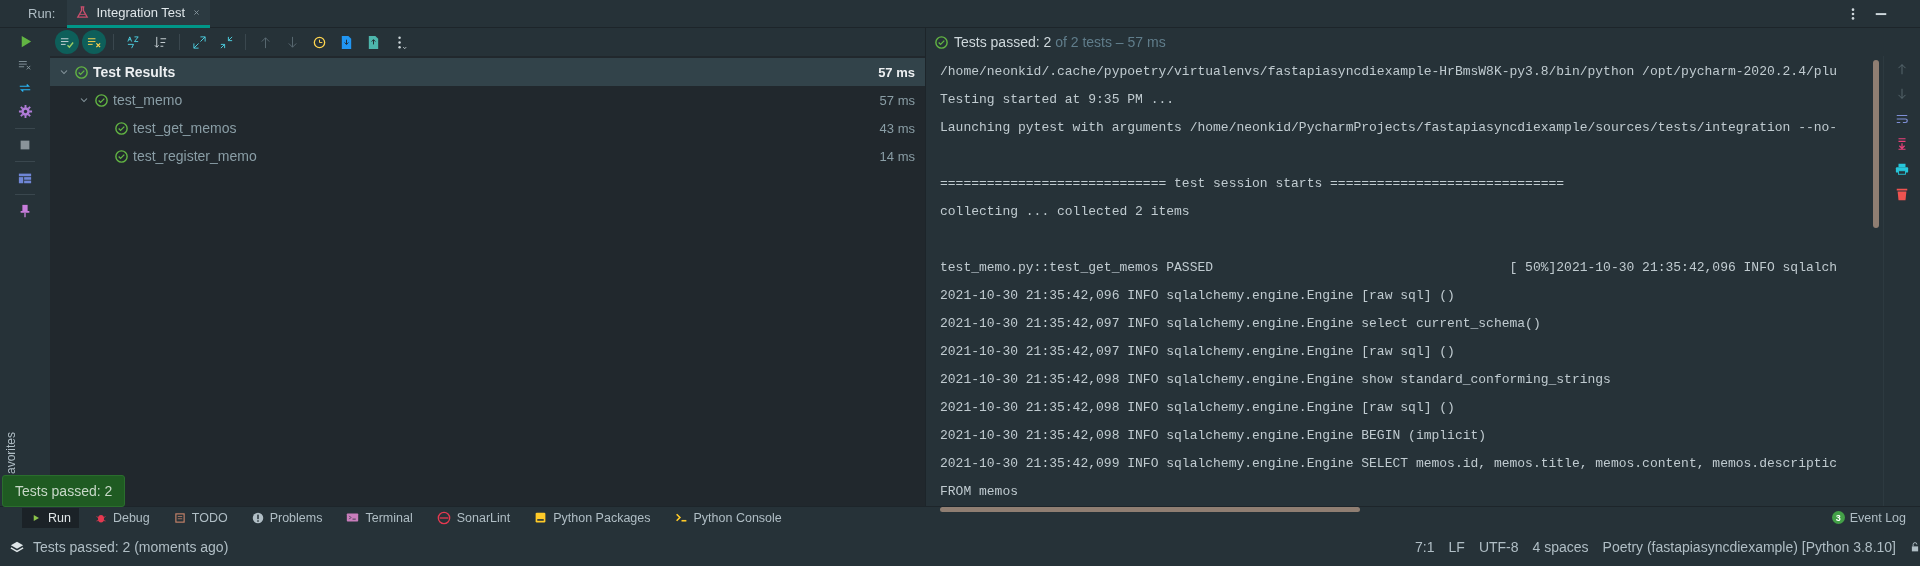  Describe the element at coordinates (379, 517) in the screenshot. I see `tool-window-tab: Terminal` at that location.